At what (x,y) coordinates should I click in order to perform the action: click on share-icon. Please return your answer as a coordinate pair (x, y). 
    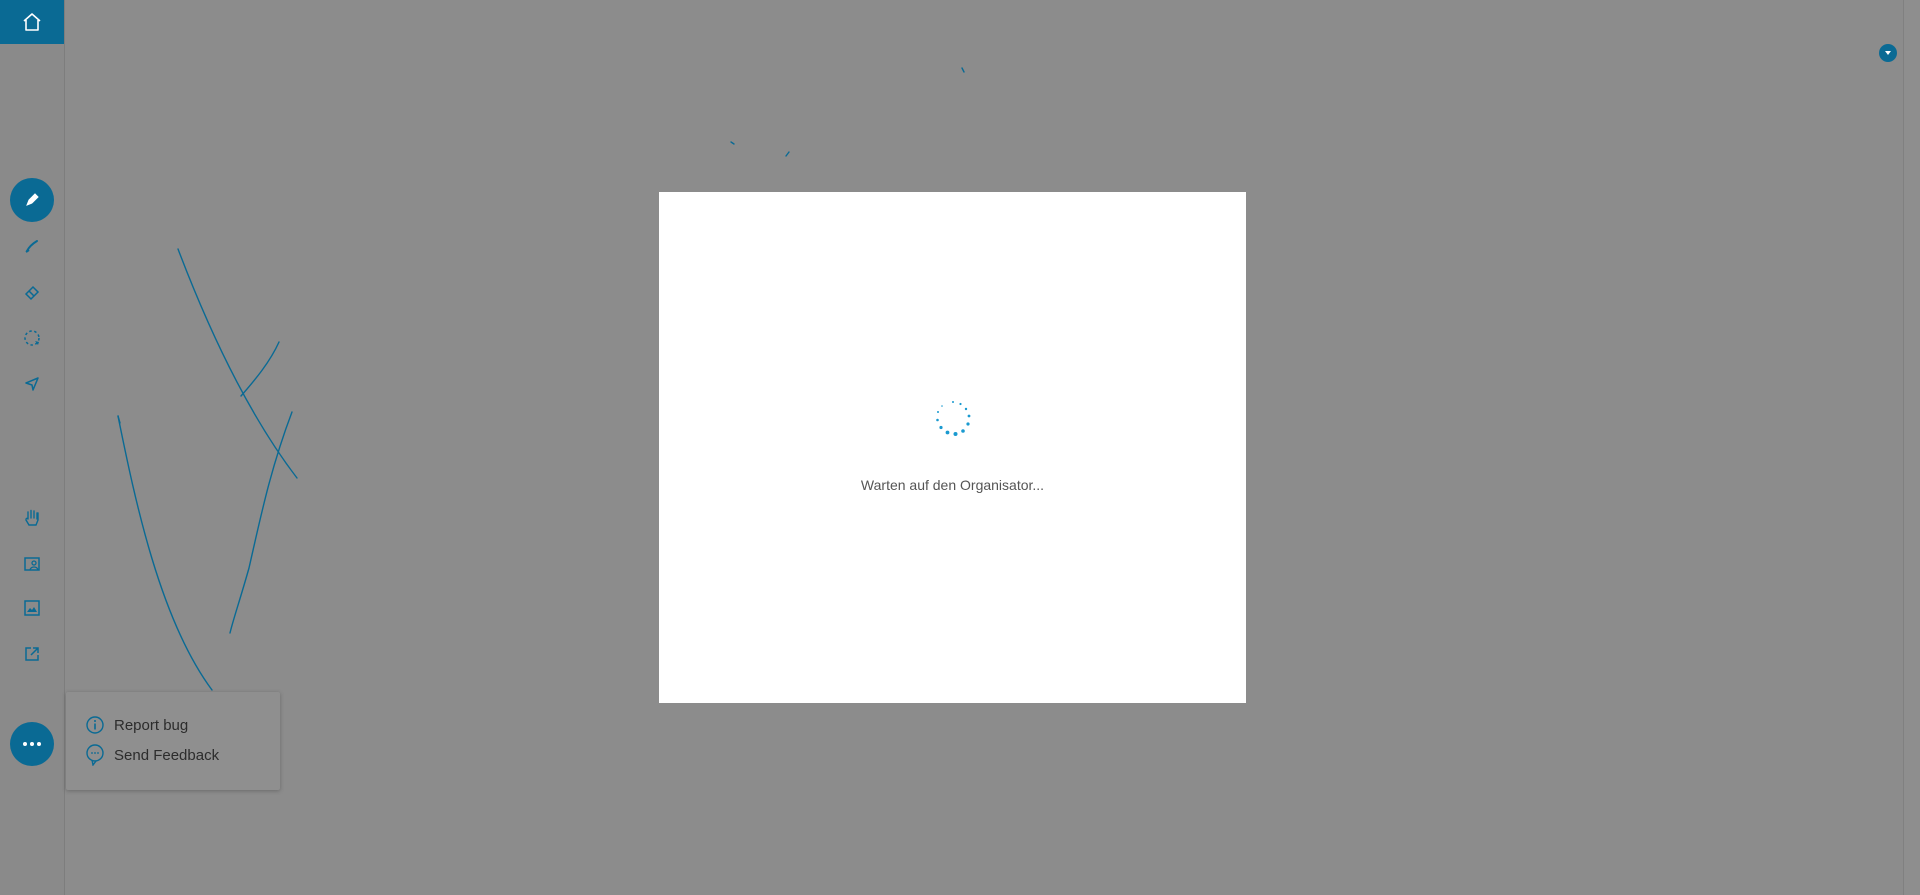
    Looking at the image, I should click on (32, 654).